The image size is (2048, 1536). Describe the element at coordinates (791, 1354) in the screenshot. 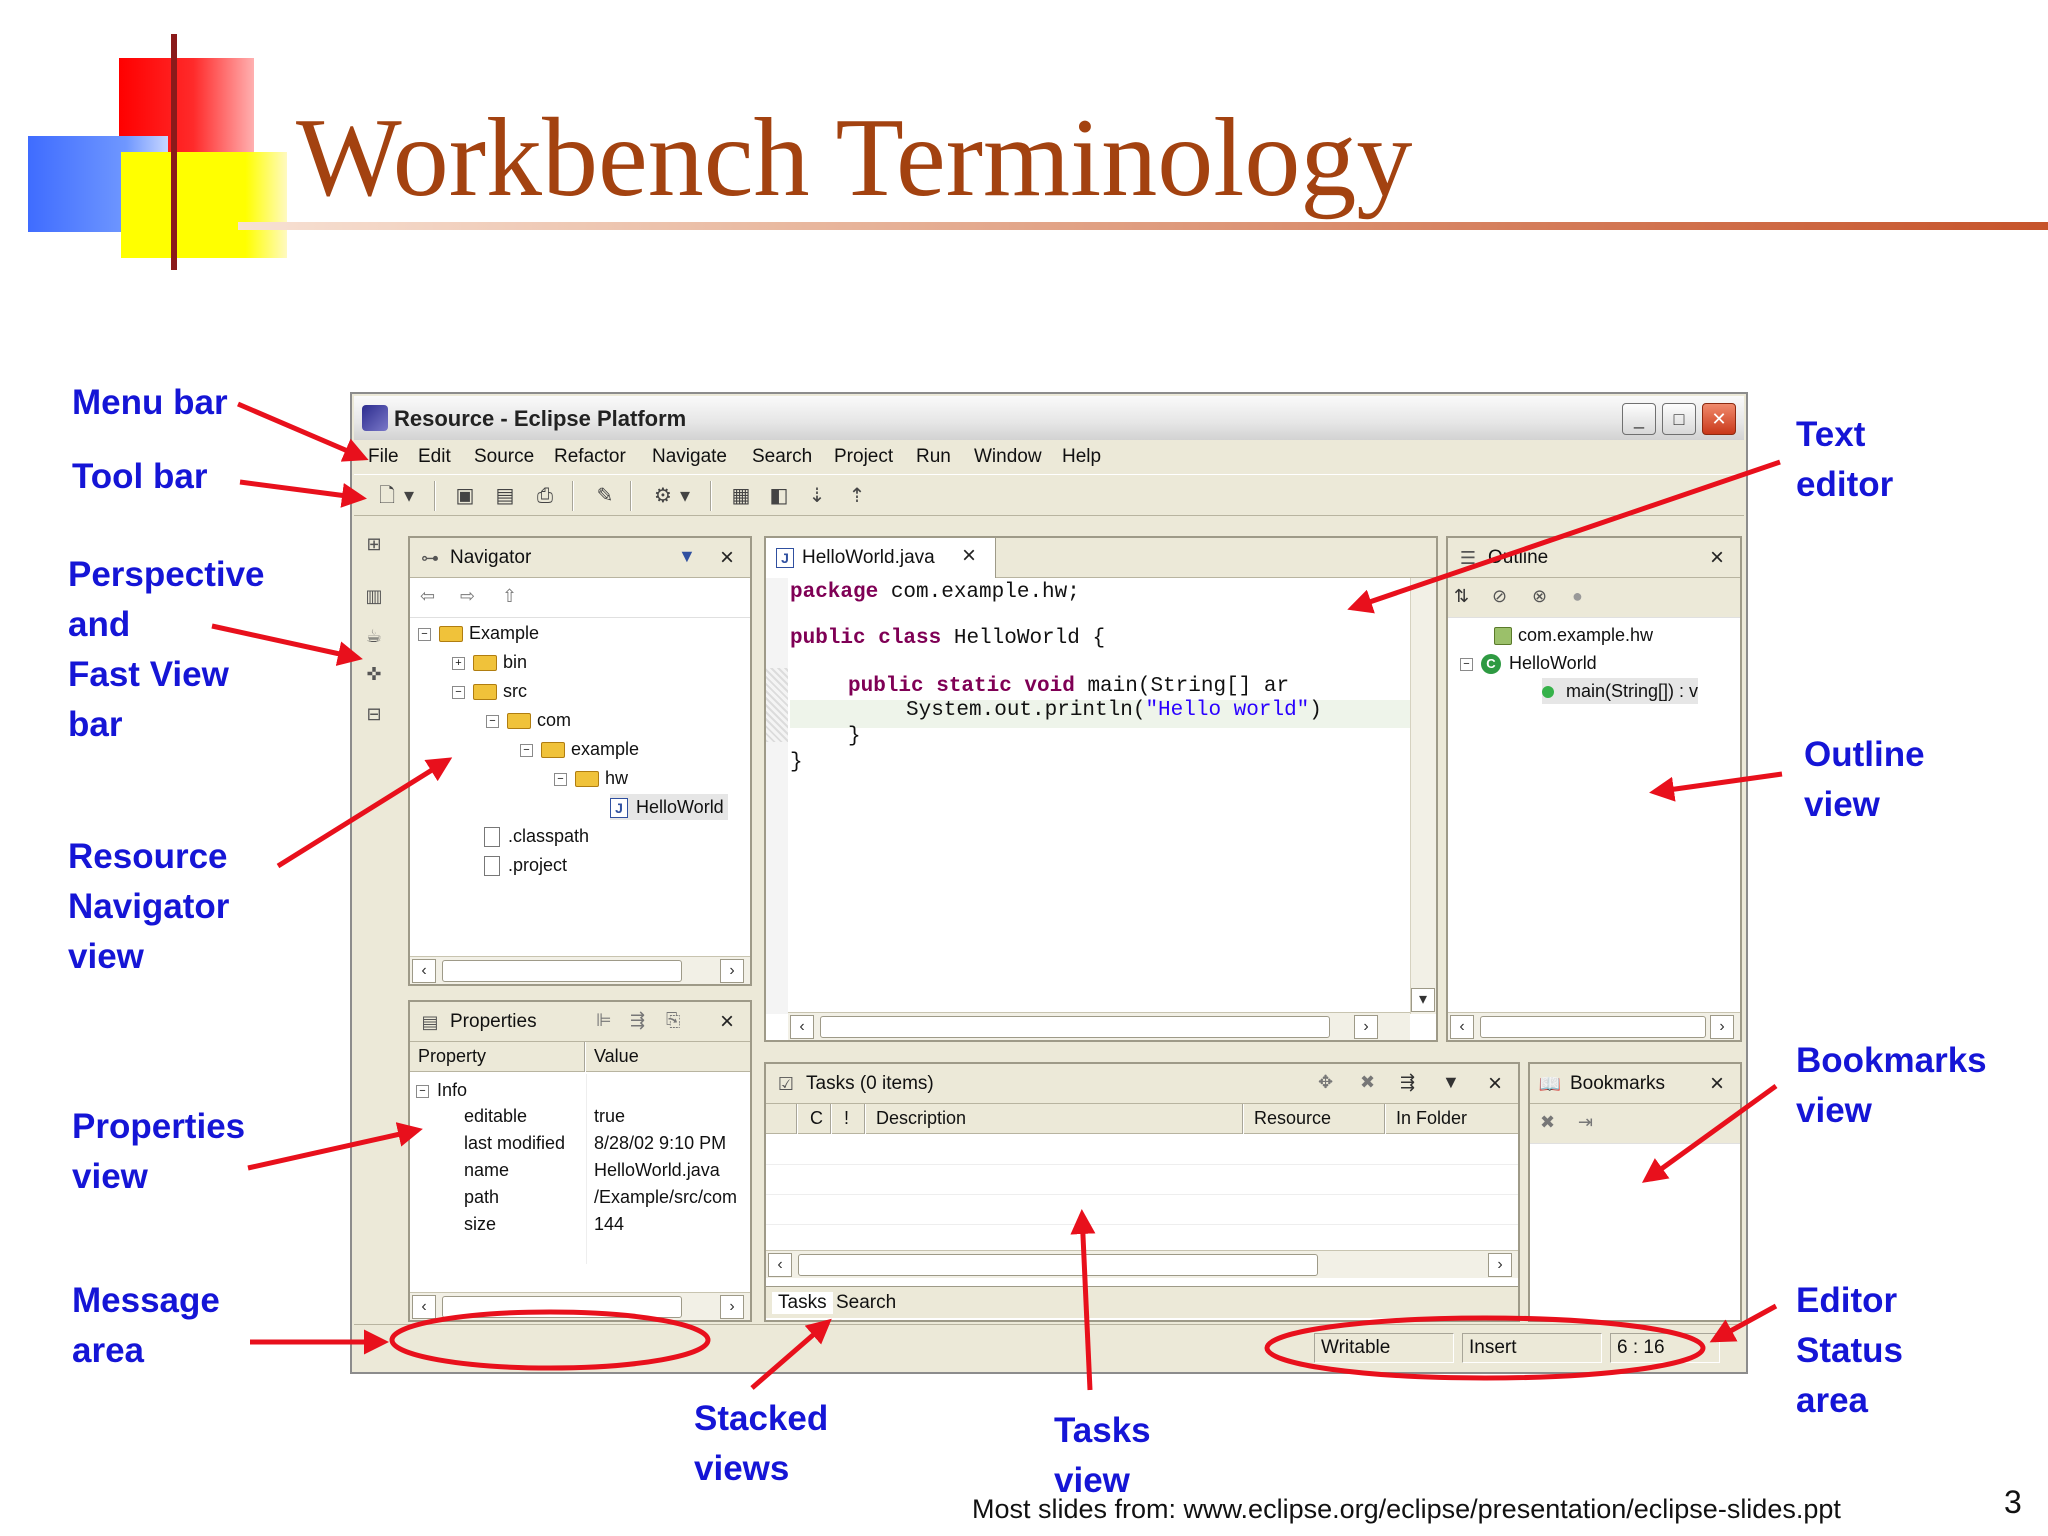

I see `arrow-stacked-views` at that location.